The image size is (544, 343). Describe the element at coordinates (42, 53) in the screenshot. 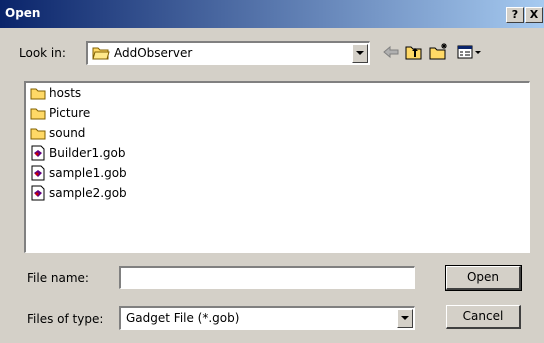

I see `look-in-label: Look in:` at that location.